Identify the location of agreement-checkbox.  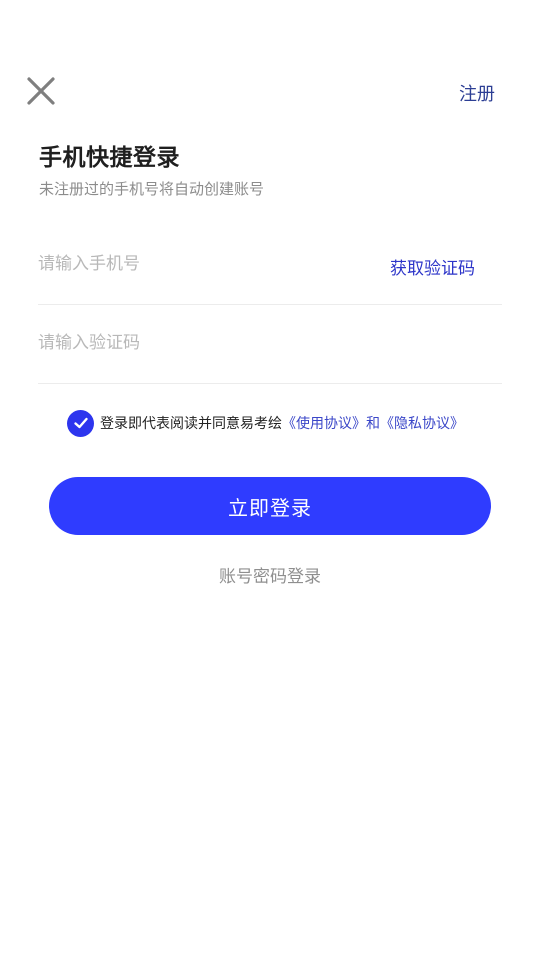
(80, 423).